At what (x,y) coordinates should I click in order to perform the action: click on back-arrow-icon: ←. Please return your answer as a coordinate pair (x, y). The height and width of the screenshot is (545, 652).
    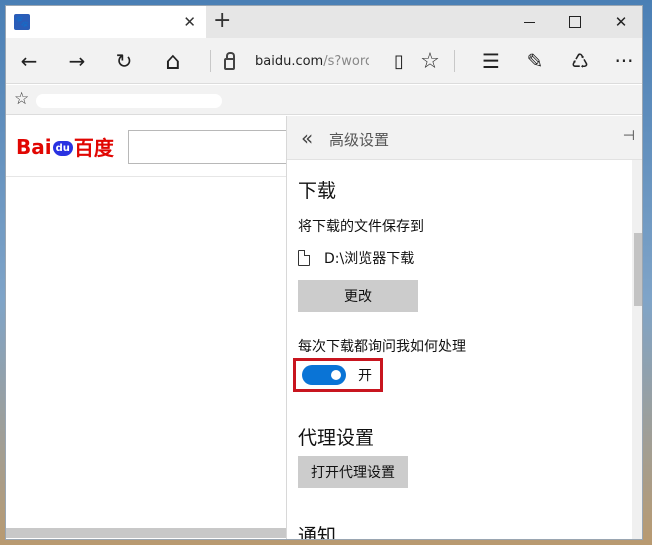
    Looking at the image, I should click on (29, 61).